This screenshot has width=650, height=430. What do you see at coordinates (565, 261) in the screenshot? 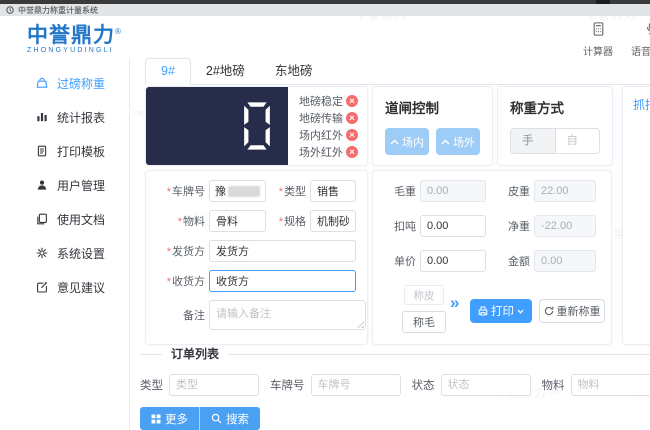
I see `amount-field` at bounding box center [565, 261].